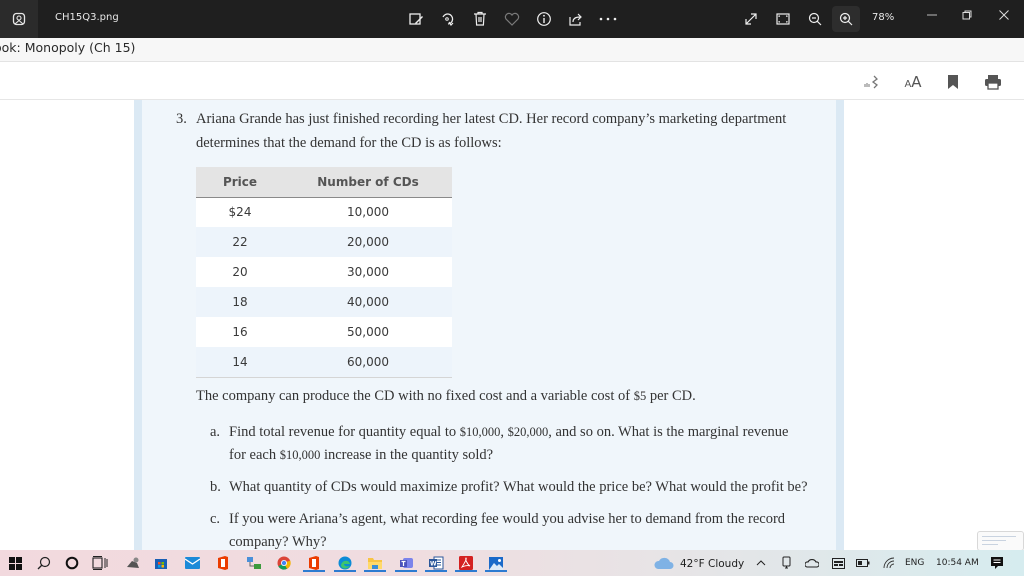  What do you see at coordinates (240, 242) in the screenshot?
I see `price-cell: 22` at bounding box center [240, 242].